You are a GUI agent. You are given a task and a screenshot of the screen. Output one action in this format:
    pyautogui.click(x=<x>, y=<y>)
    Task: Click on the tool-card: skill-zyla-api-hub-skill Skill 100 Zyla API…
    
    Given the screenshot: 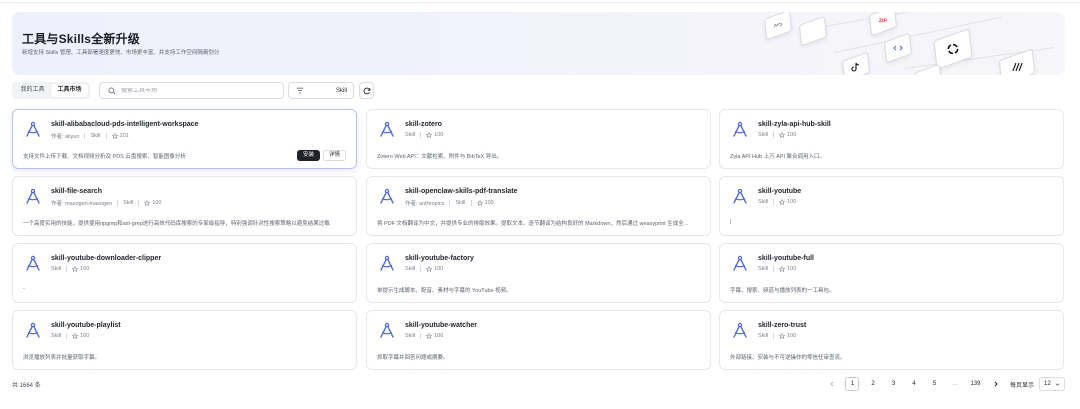 What is the action you would take?
    pyautogui.click(x=891, y=139)
    